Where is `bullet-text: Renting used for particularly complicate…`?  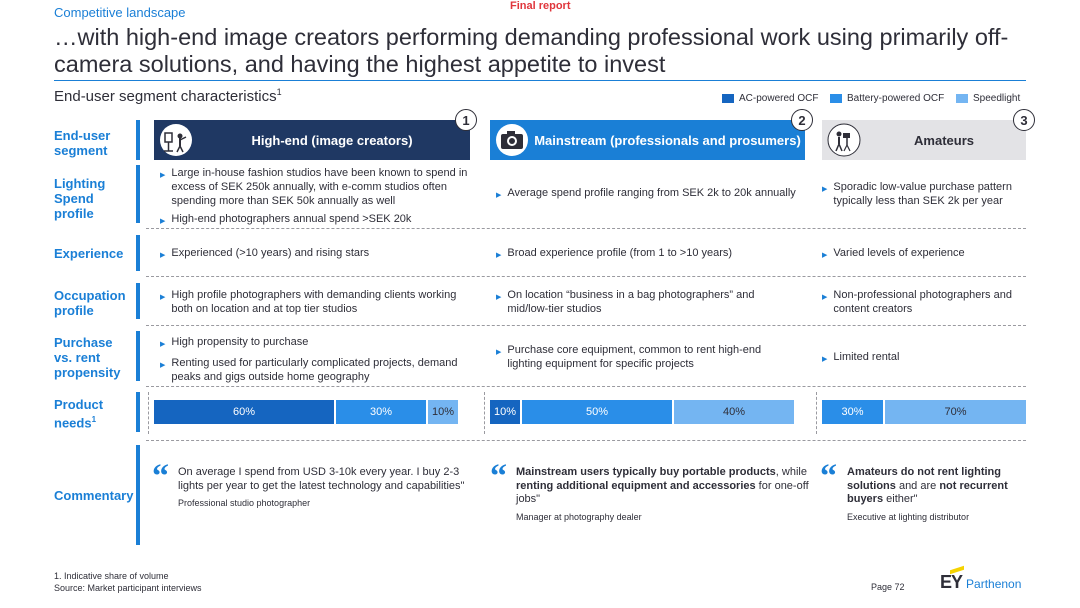
bullet-text: Renting used for particularly complicate… is located at coordinates (314, 370).